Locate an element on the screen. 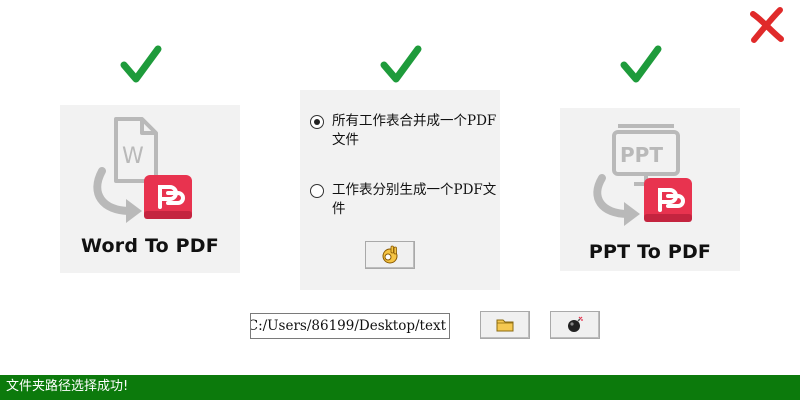 This screenshot has height=400, width=800. convert-button is located at coordinates (390, 255).